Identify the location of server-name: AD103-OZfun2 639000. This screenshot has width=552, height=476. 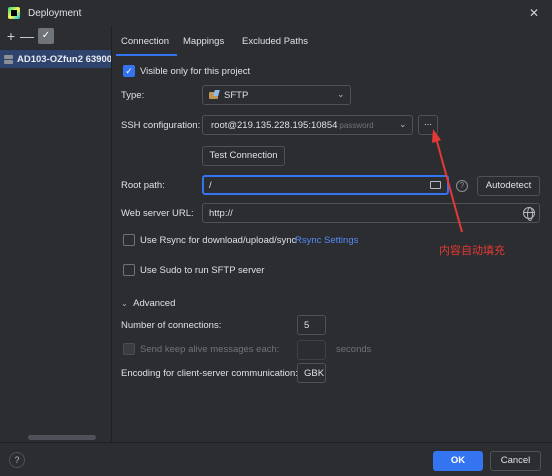
(64, 59).